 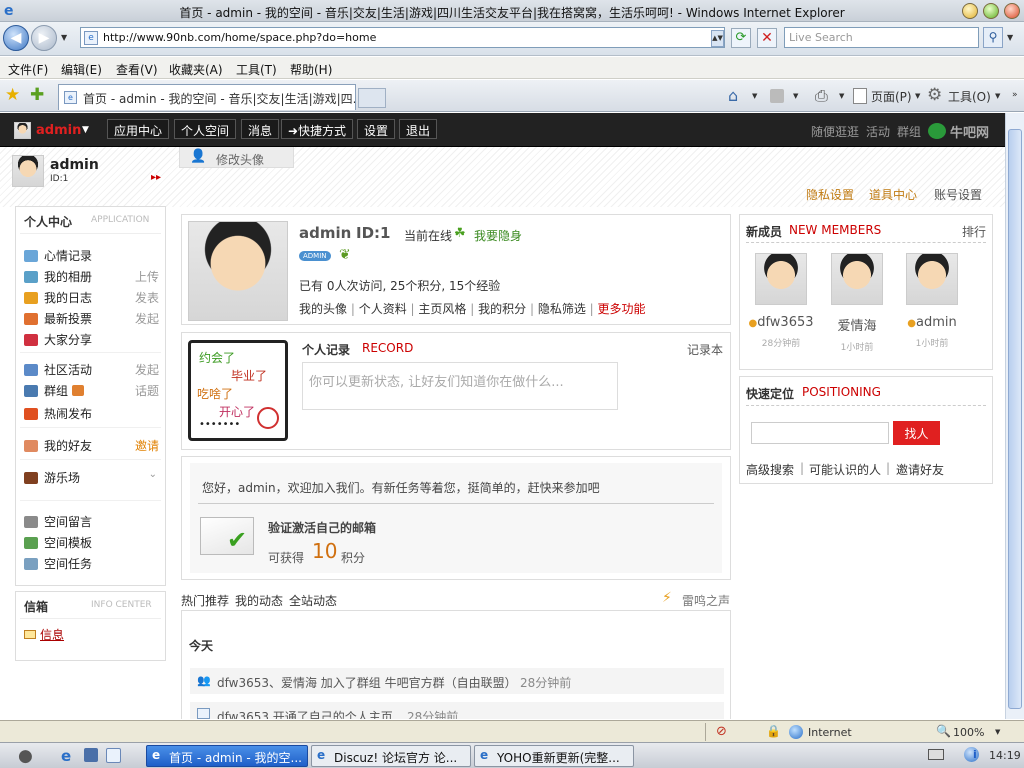 I want to click on chevron-down-icon: ⌄, so click(x=153, y=474).